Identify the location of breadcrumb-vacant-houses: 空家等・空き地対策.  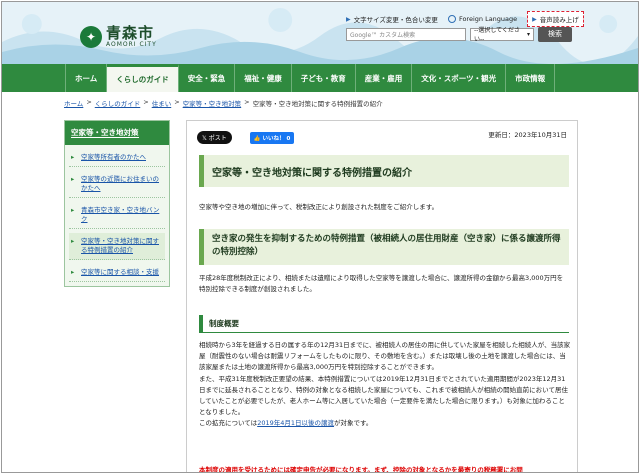
(212, 103).